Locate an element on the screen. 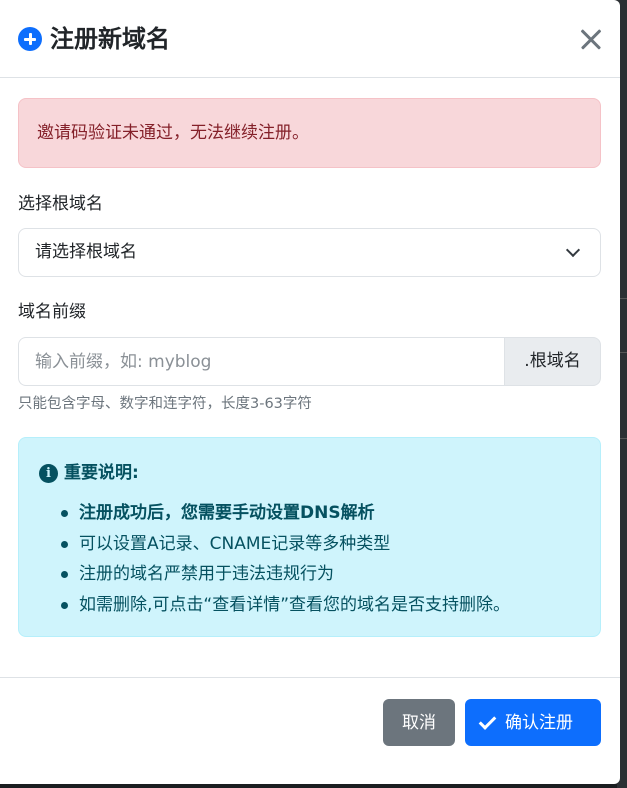  modal-footer: 取消 确认注册 is located at coordinates (310, 730).